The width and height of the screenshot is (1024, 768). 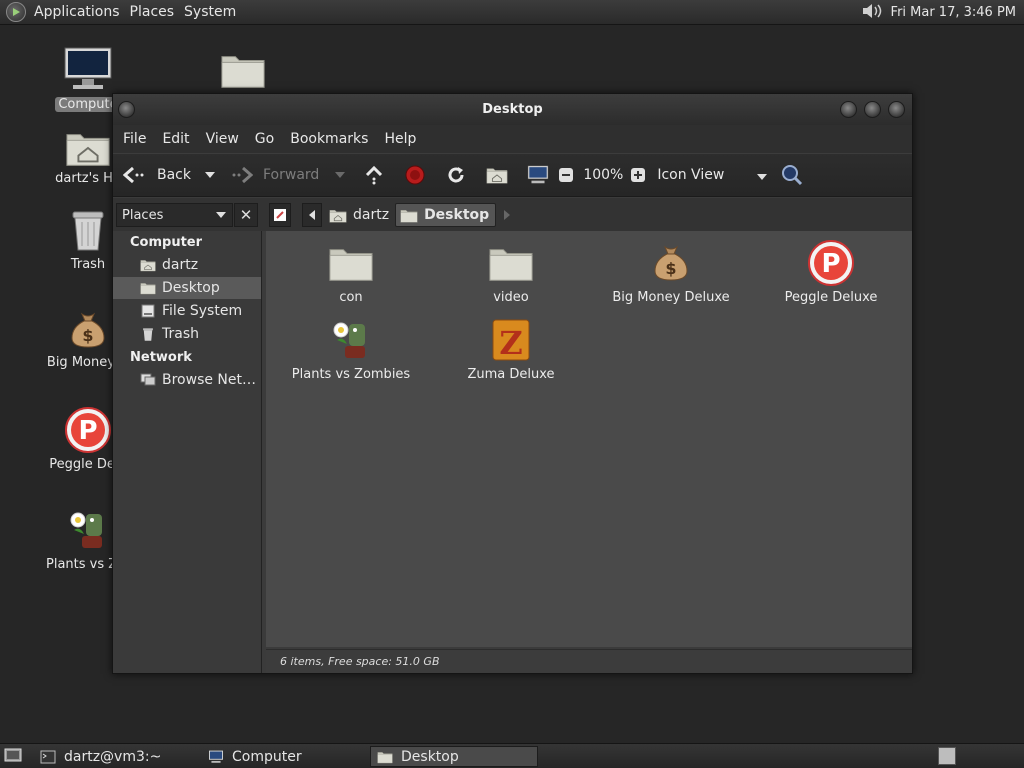 What do you see at coordinates (161, 357) in the screenshot?
I see `sidebar-heading-network: Network` at bounding box center [161, 357].